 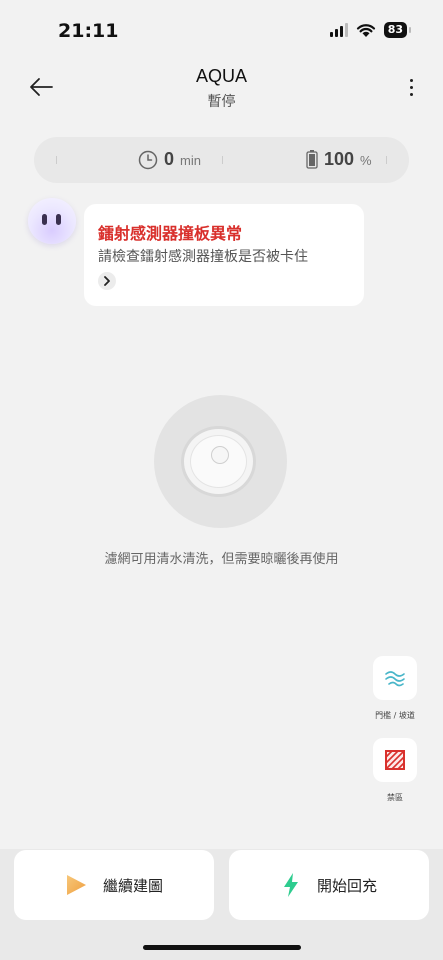 I want to click on no-go-zone-button, so click(x=395, y=760).